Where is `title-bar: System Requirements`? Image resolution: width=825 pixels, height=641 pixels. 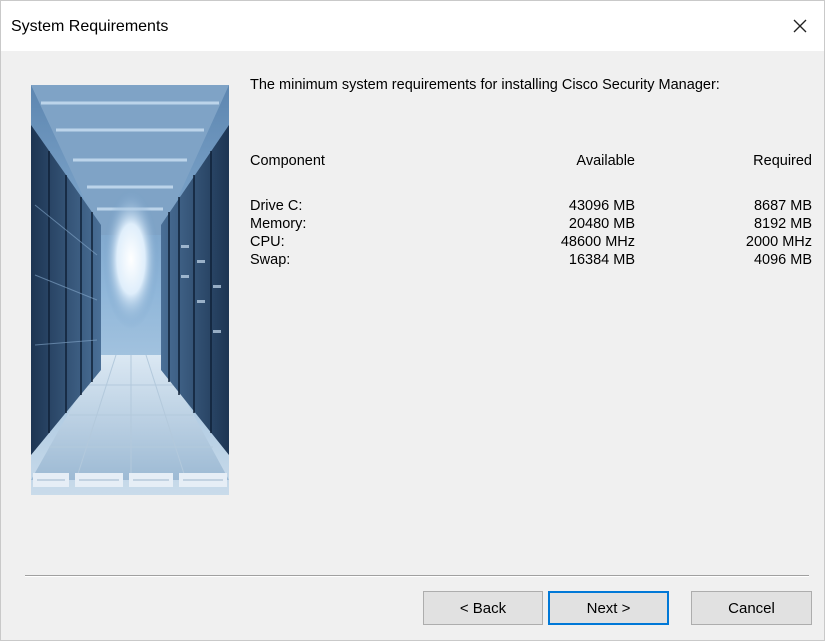 title-bar: System Requirements is located at coordinates (412, 26).